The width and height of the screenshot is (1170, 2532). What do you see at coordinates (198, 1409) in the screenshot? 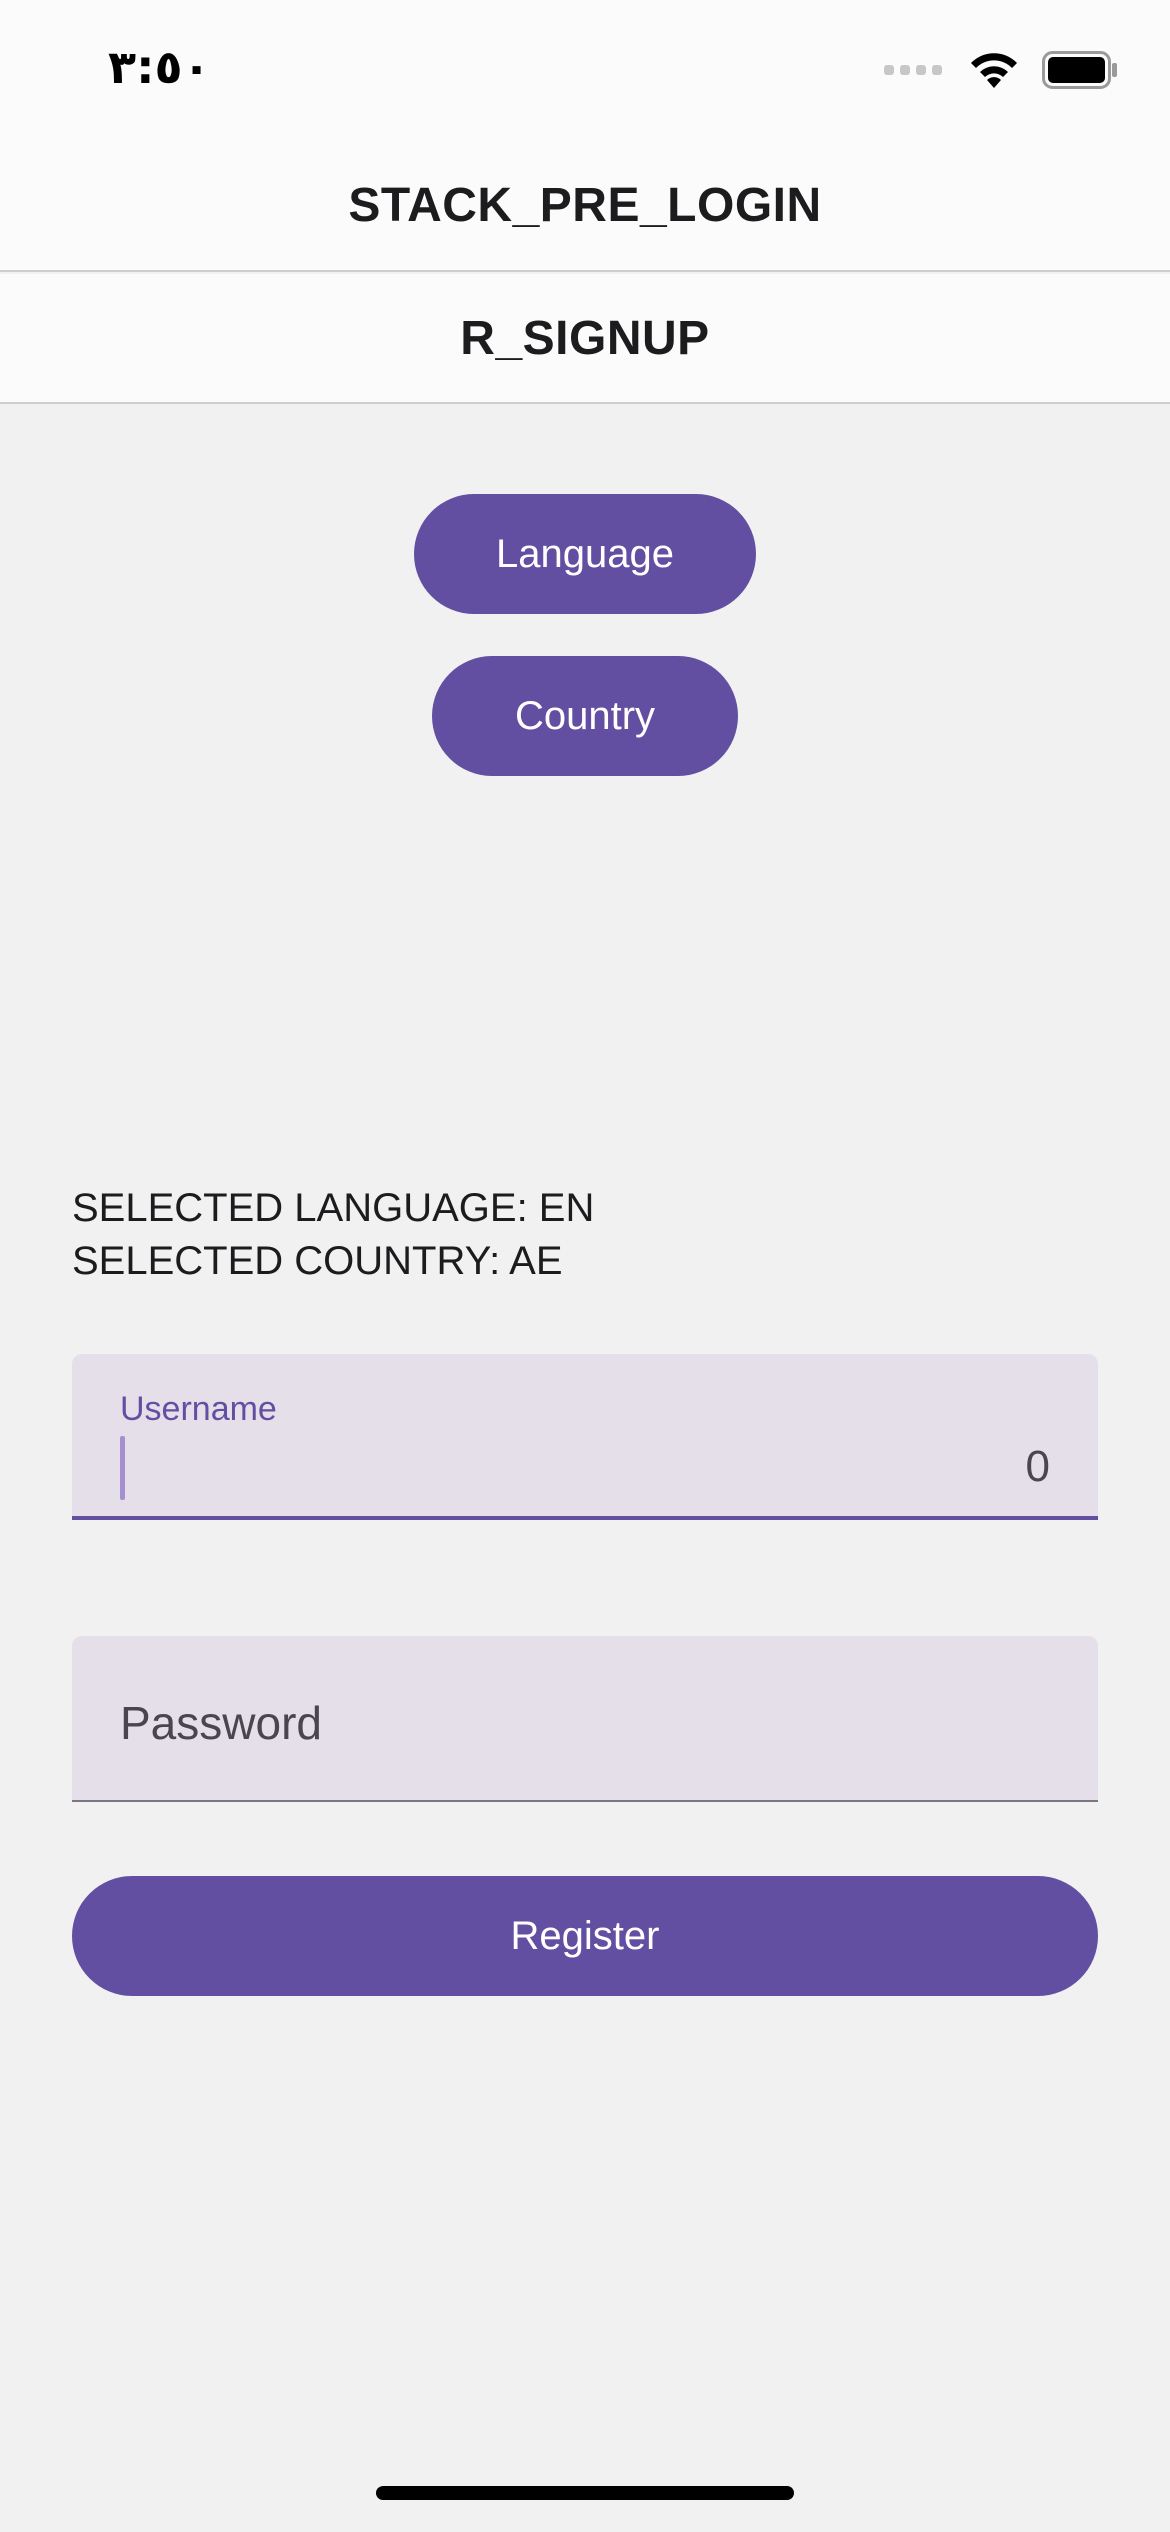
I see `username-label: Username` at bounding box center [198, 1409].